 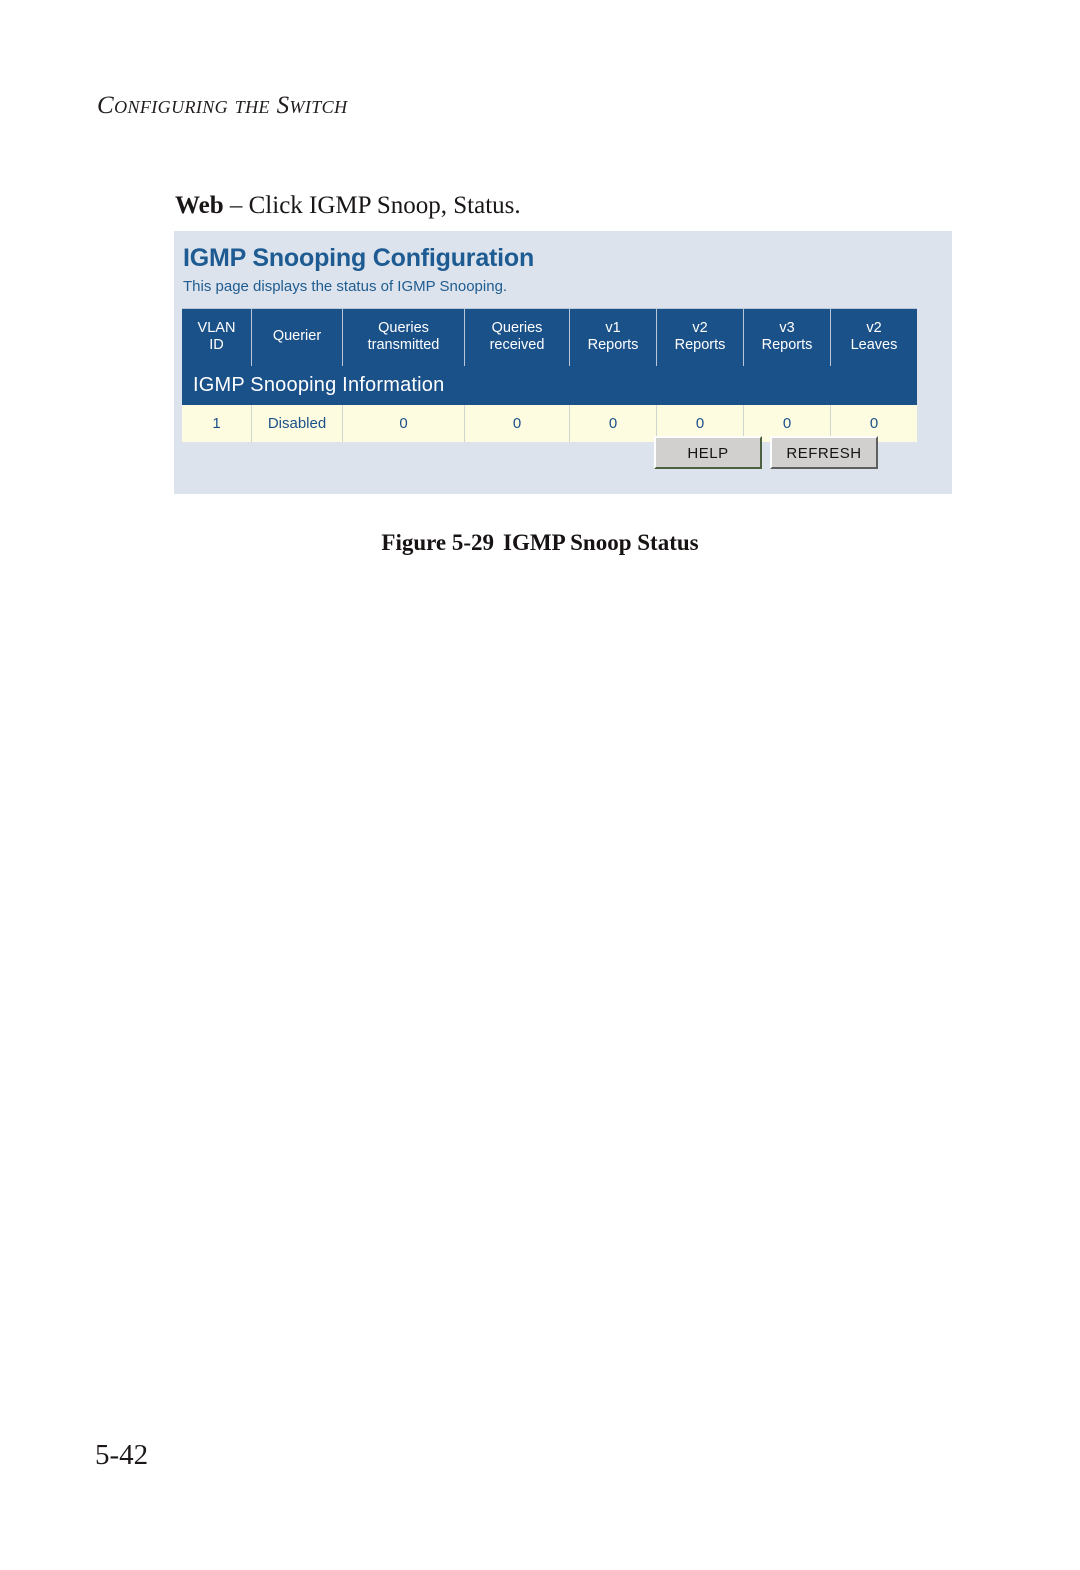 I want to click on column-header-querier: Querier, so click(x=297, y=337).